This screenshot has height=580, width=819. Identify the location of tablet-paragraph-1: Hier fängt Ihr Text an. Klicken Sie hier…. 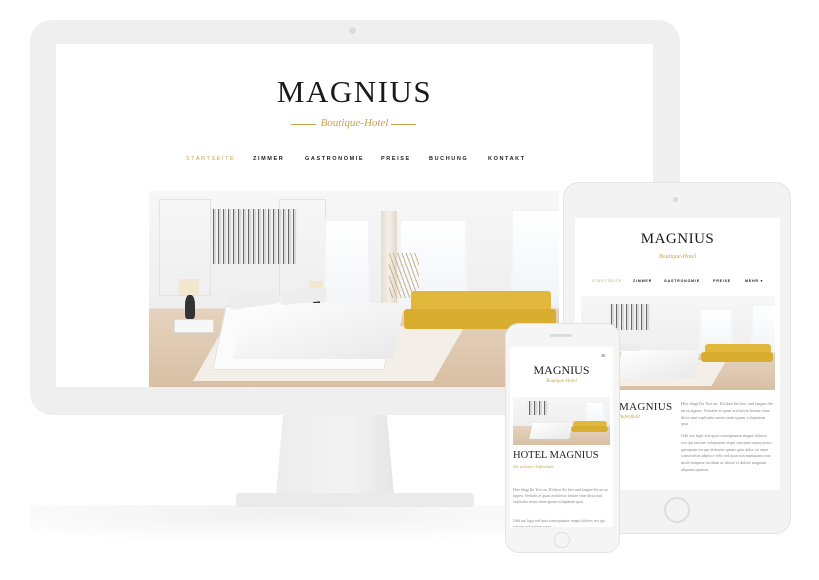
(727, 414).